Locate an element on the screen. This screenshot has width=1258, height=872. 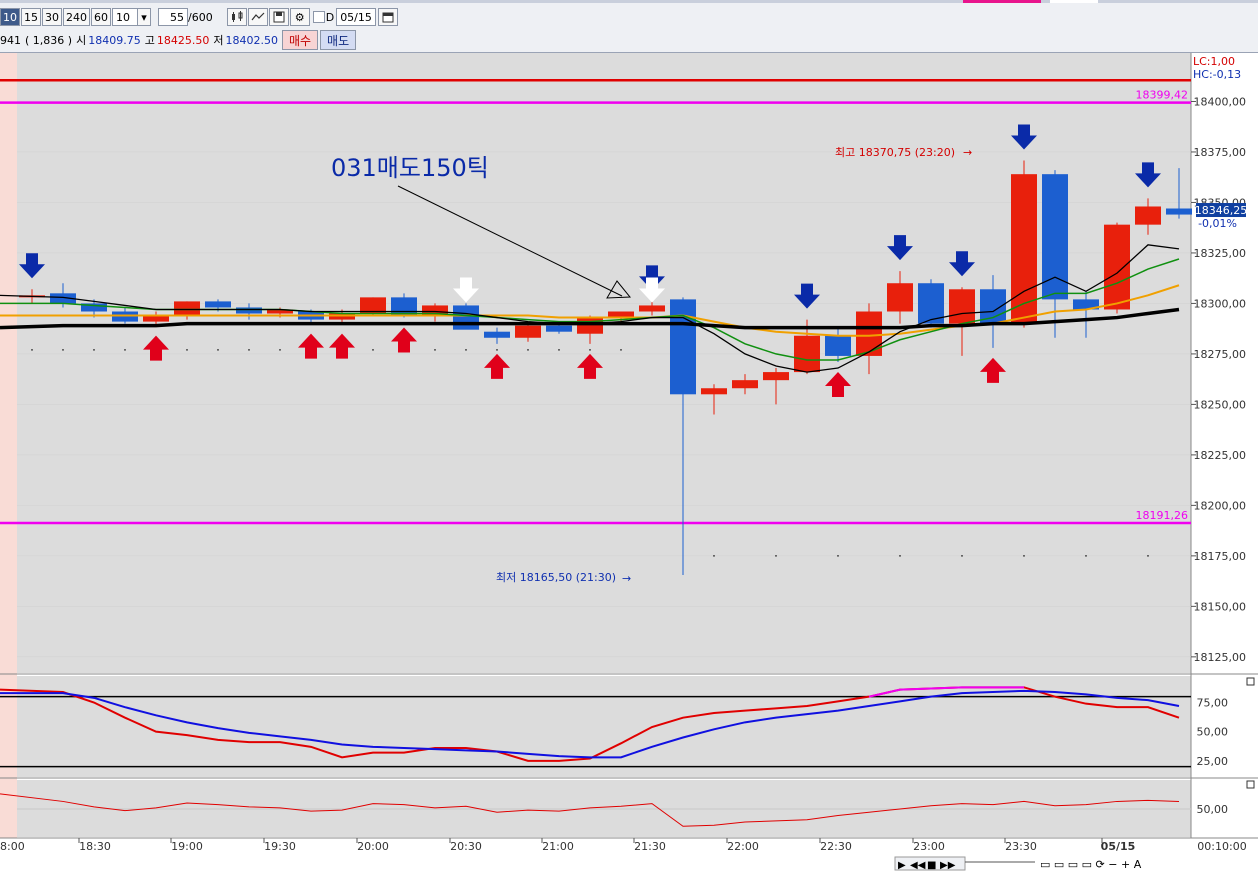
buy-button: 매수 is located at coordinates (300, 40).